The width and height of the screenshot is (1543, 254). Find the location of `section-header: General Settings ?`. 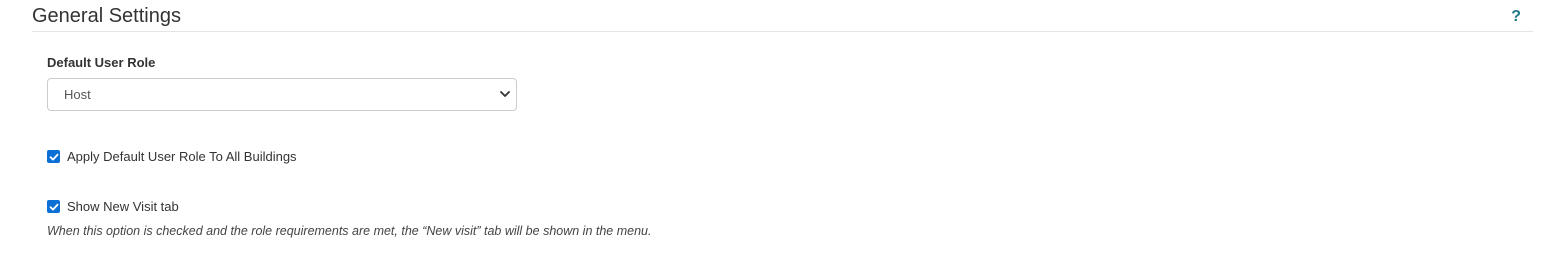

section-header: General Settings ? is located at coordinates (782, 16).